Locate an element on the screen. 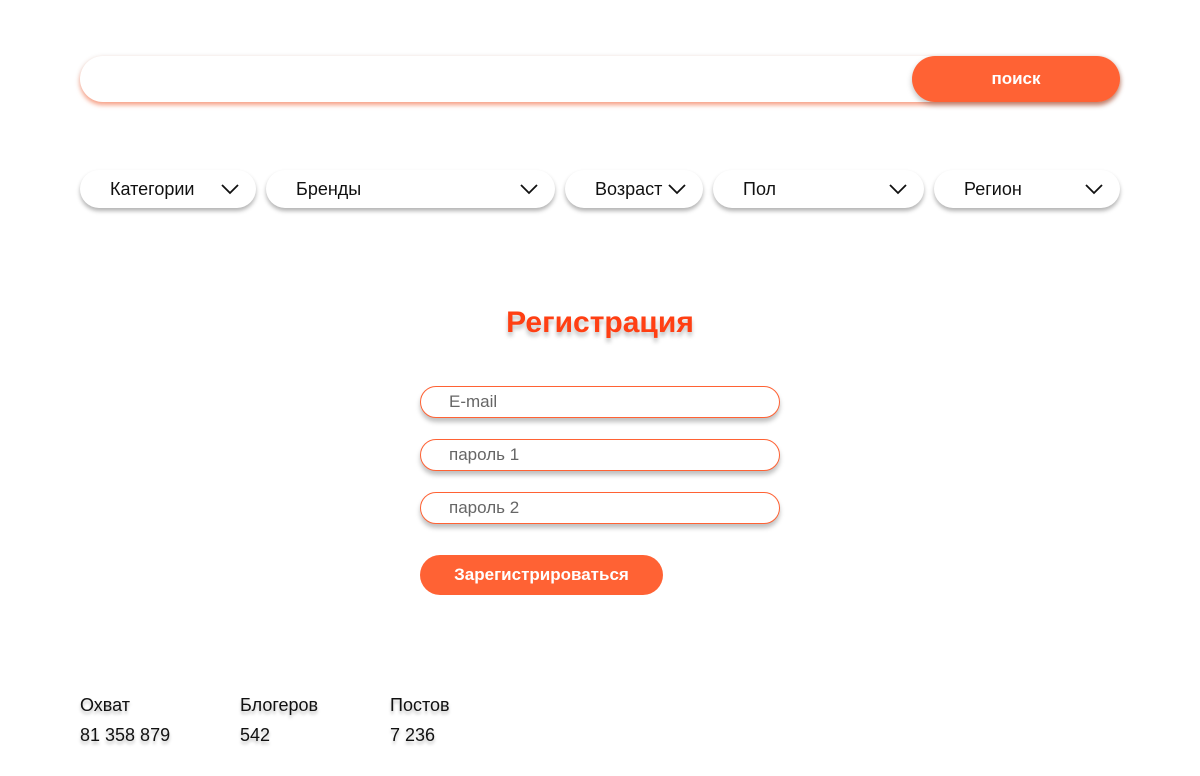 Image resolution: width=1200 pixels, height=776 pixels. register-button: Зарегистрироваться is located at coordinates (541, 575).